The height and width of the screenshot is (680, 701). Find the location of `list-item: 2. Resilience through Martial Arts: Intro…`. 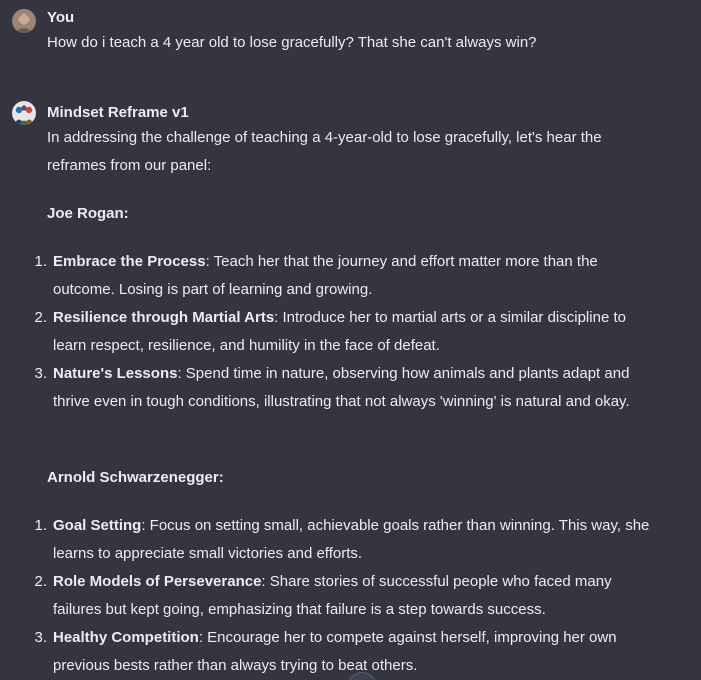

list-item: 2. Resilience through Martial Arts: Intro… is located at coordinates (331, 332).